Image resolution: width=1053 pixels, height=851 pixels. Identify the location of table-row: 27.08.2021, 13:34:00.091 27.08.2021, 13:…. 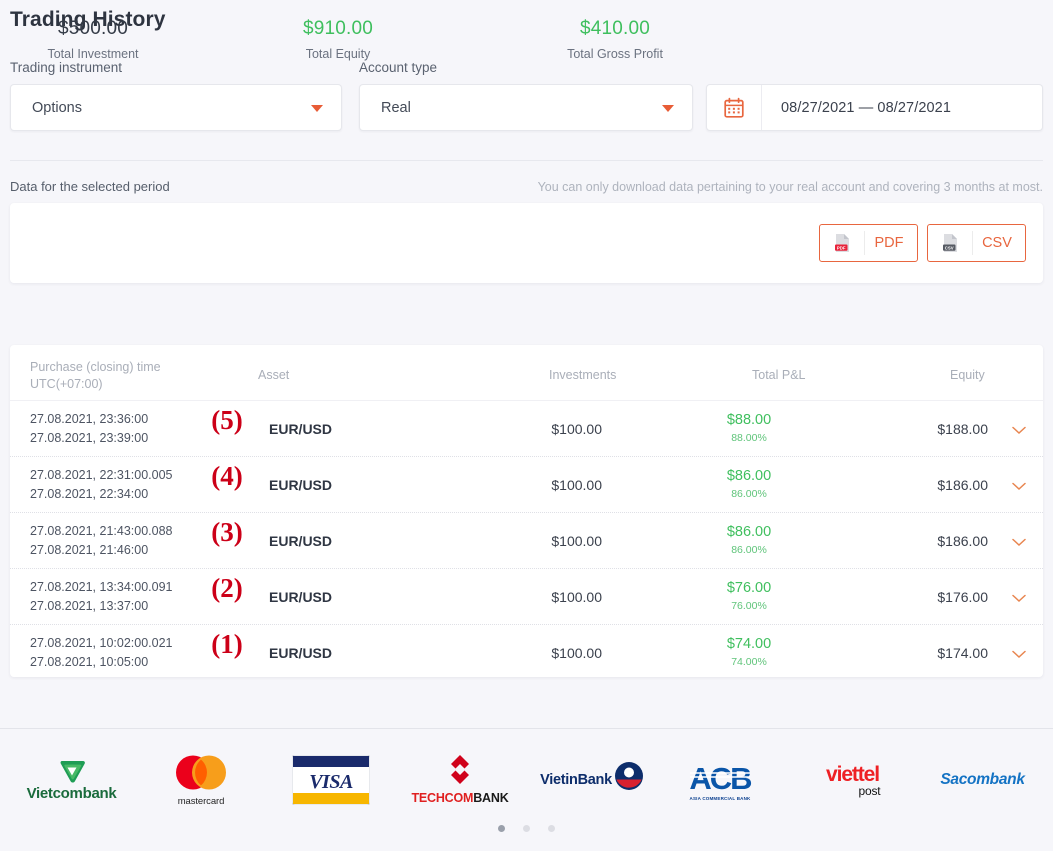
(526, 597).